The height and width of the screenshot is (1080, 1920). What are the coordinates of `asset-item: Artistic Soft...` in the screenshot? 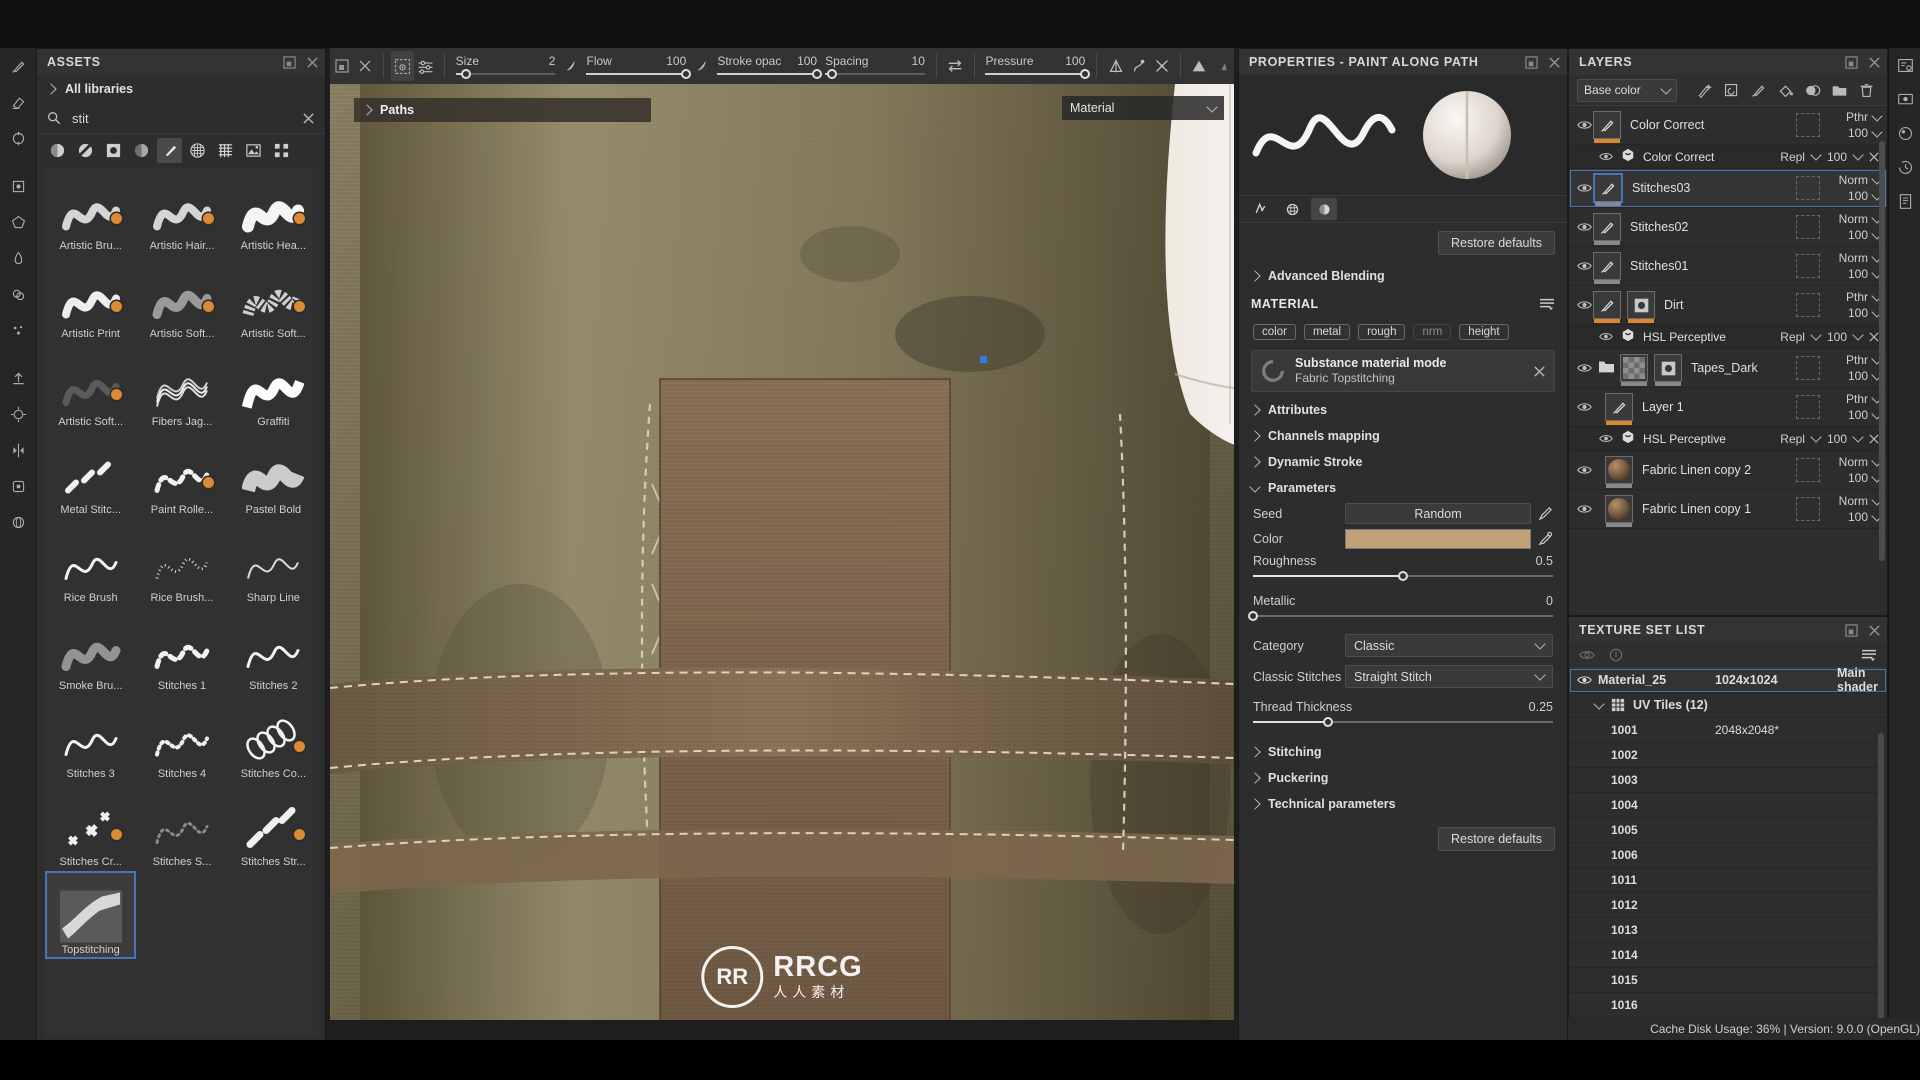 It's located at (273, 299).